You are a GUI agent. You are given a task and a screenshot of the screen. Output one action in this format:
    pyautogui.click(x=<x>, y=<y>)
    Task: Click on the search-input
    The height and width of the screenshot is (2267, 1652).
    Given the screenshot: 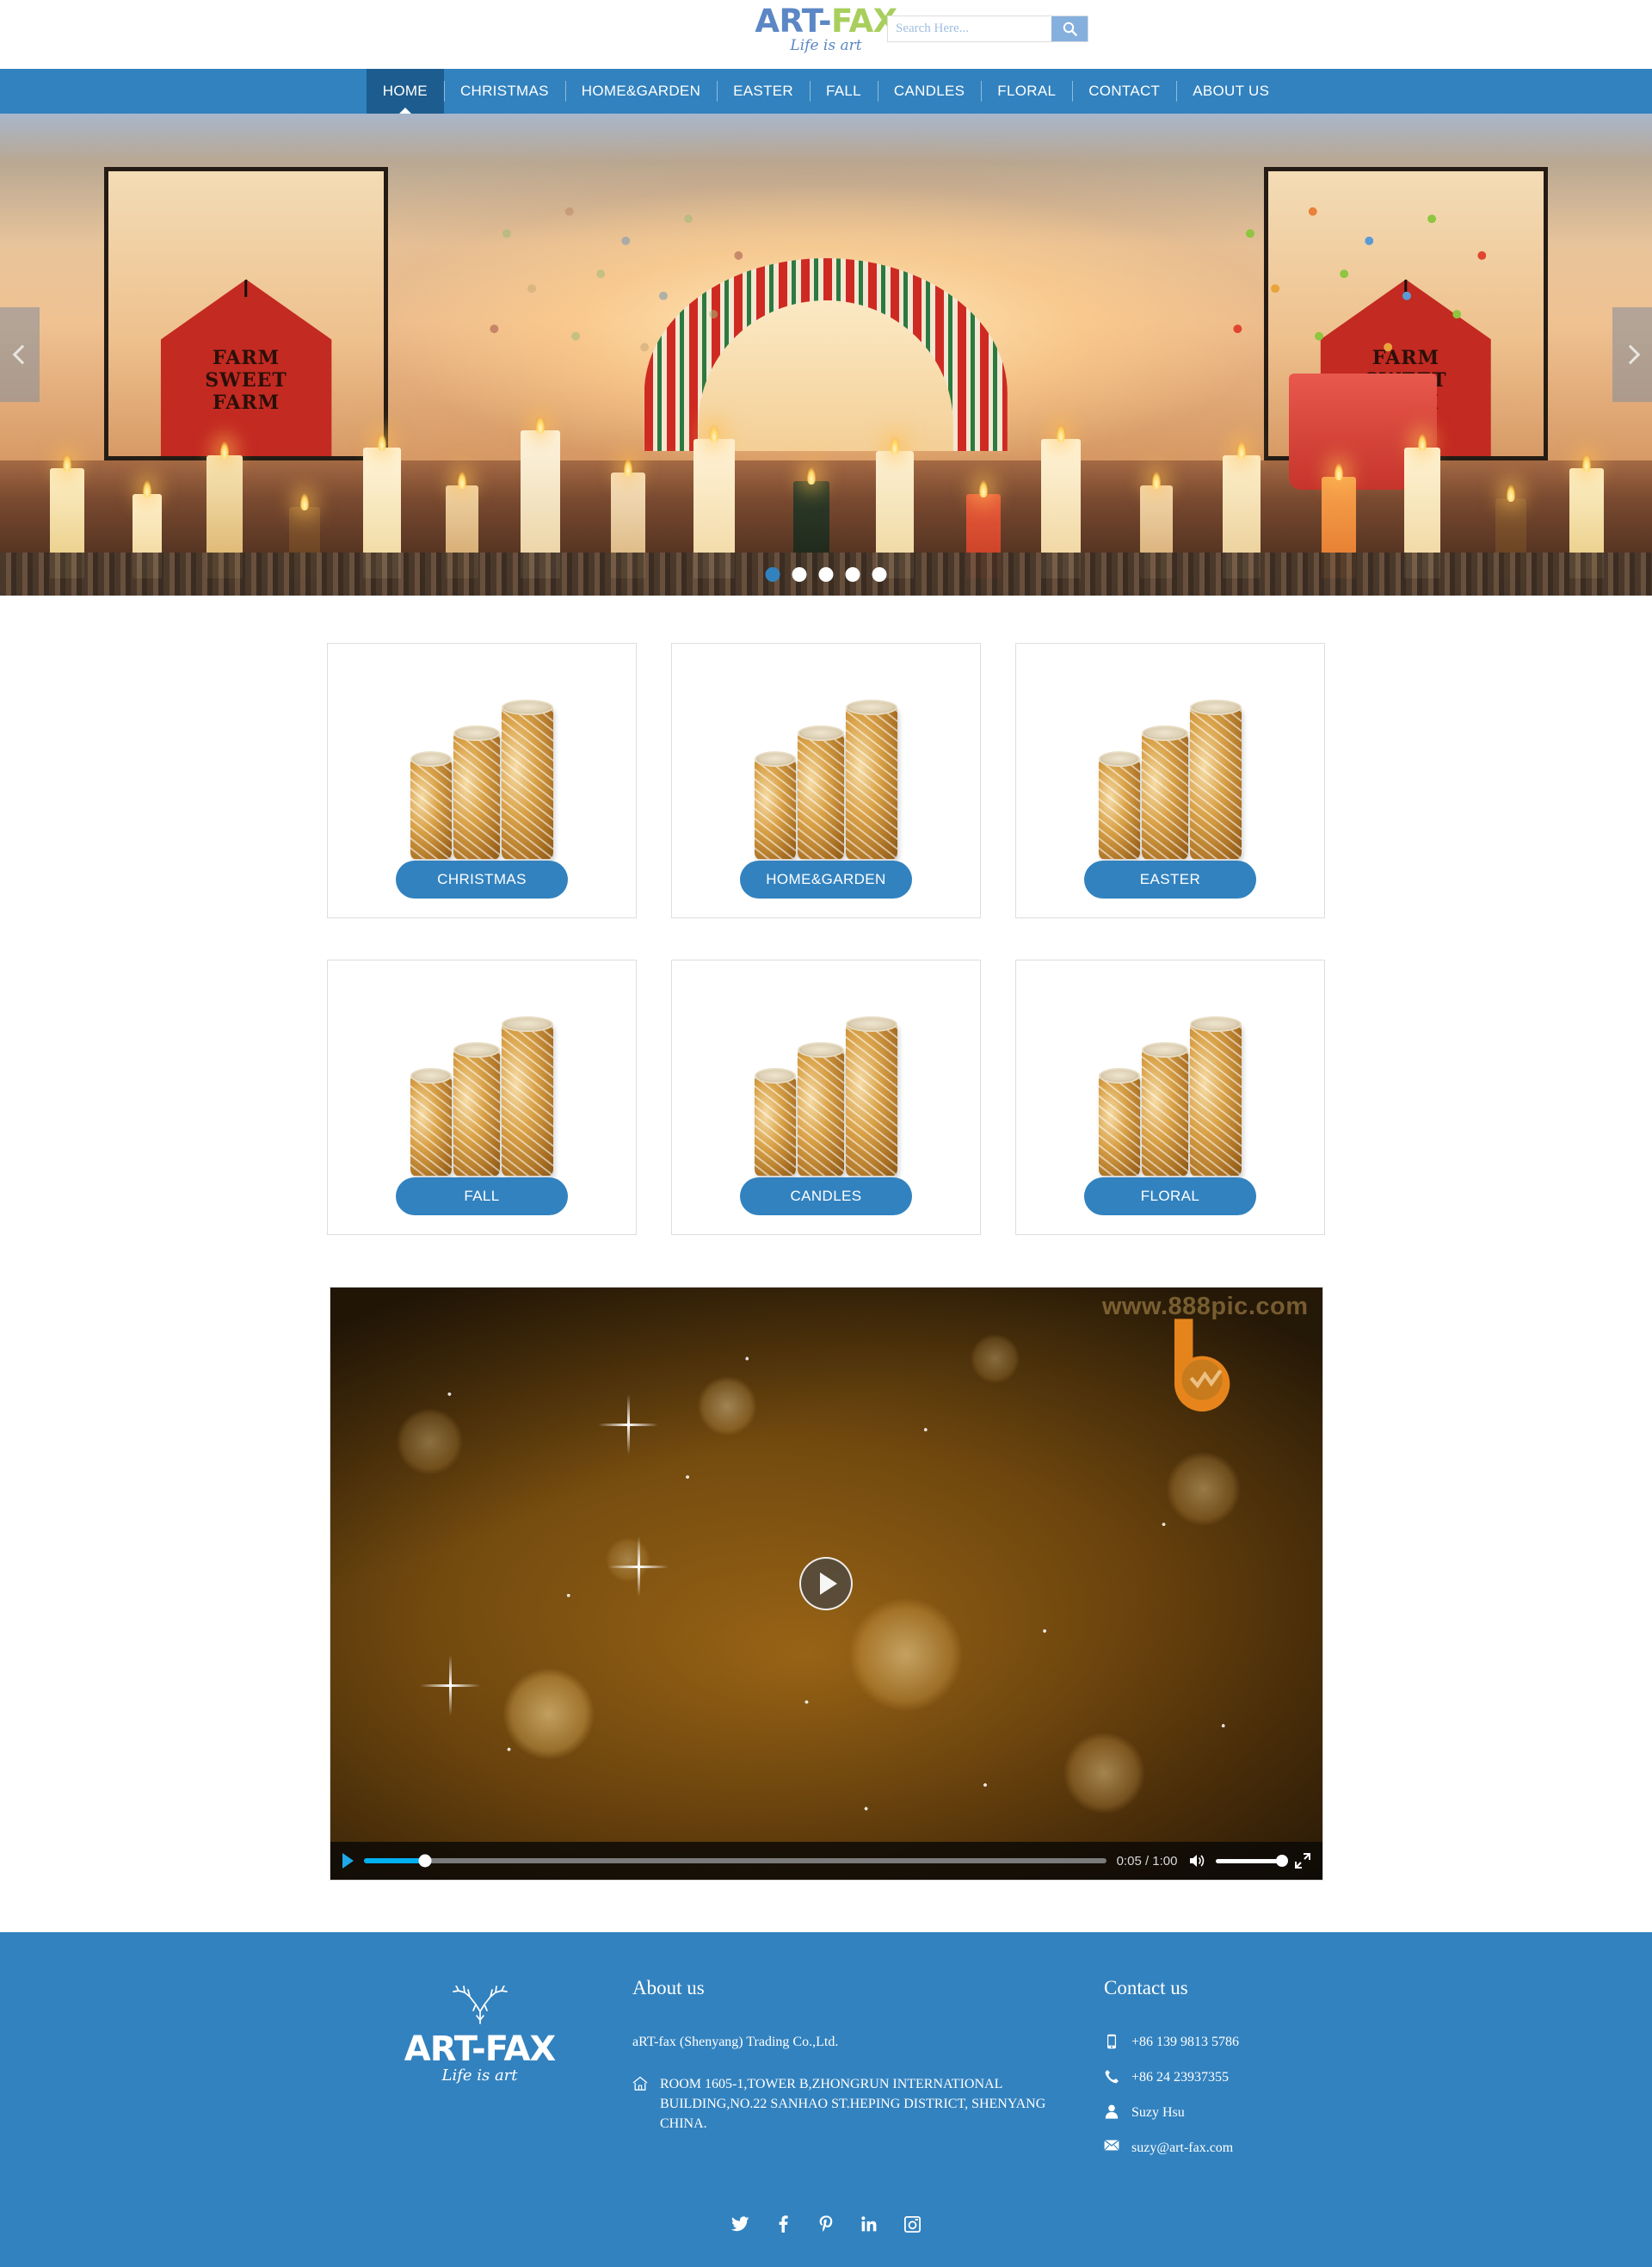 What is the action you would take?
    pyautogui.click(x=969, y=29)
    